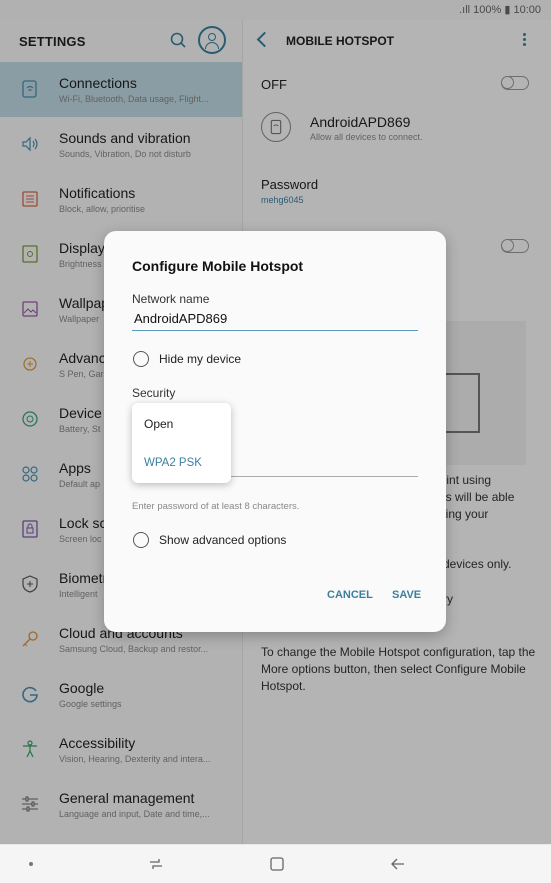  I want to click on network-name-input: AndroidAPD869, so click(275, 320).